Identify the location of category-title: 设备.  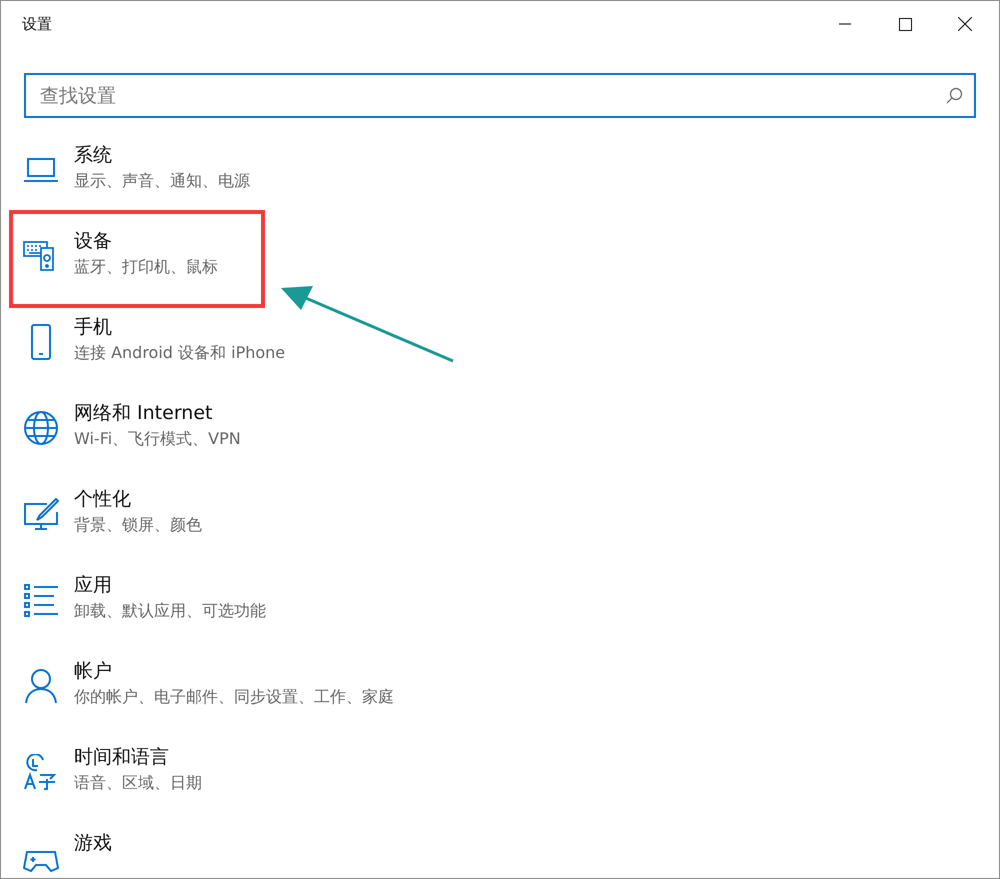
(93, 241).